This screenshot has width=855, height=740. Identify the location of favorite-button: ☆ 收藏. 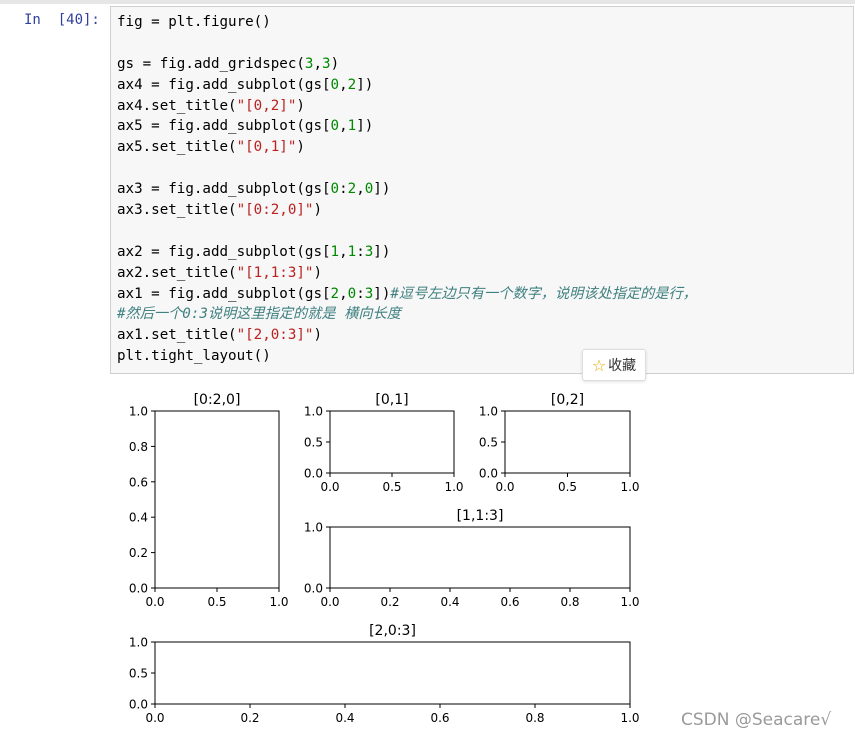
(614, 365).